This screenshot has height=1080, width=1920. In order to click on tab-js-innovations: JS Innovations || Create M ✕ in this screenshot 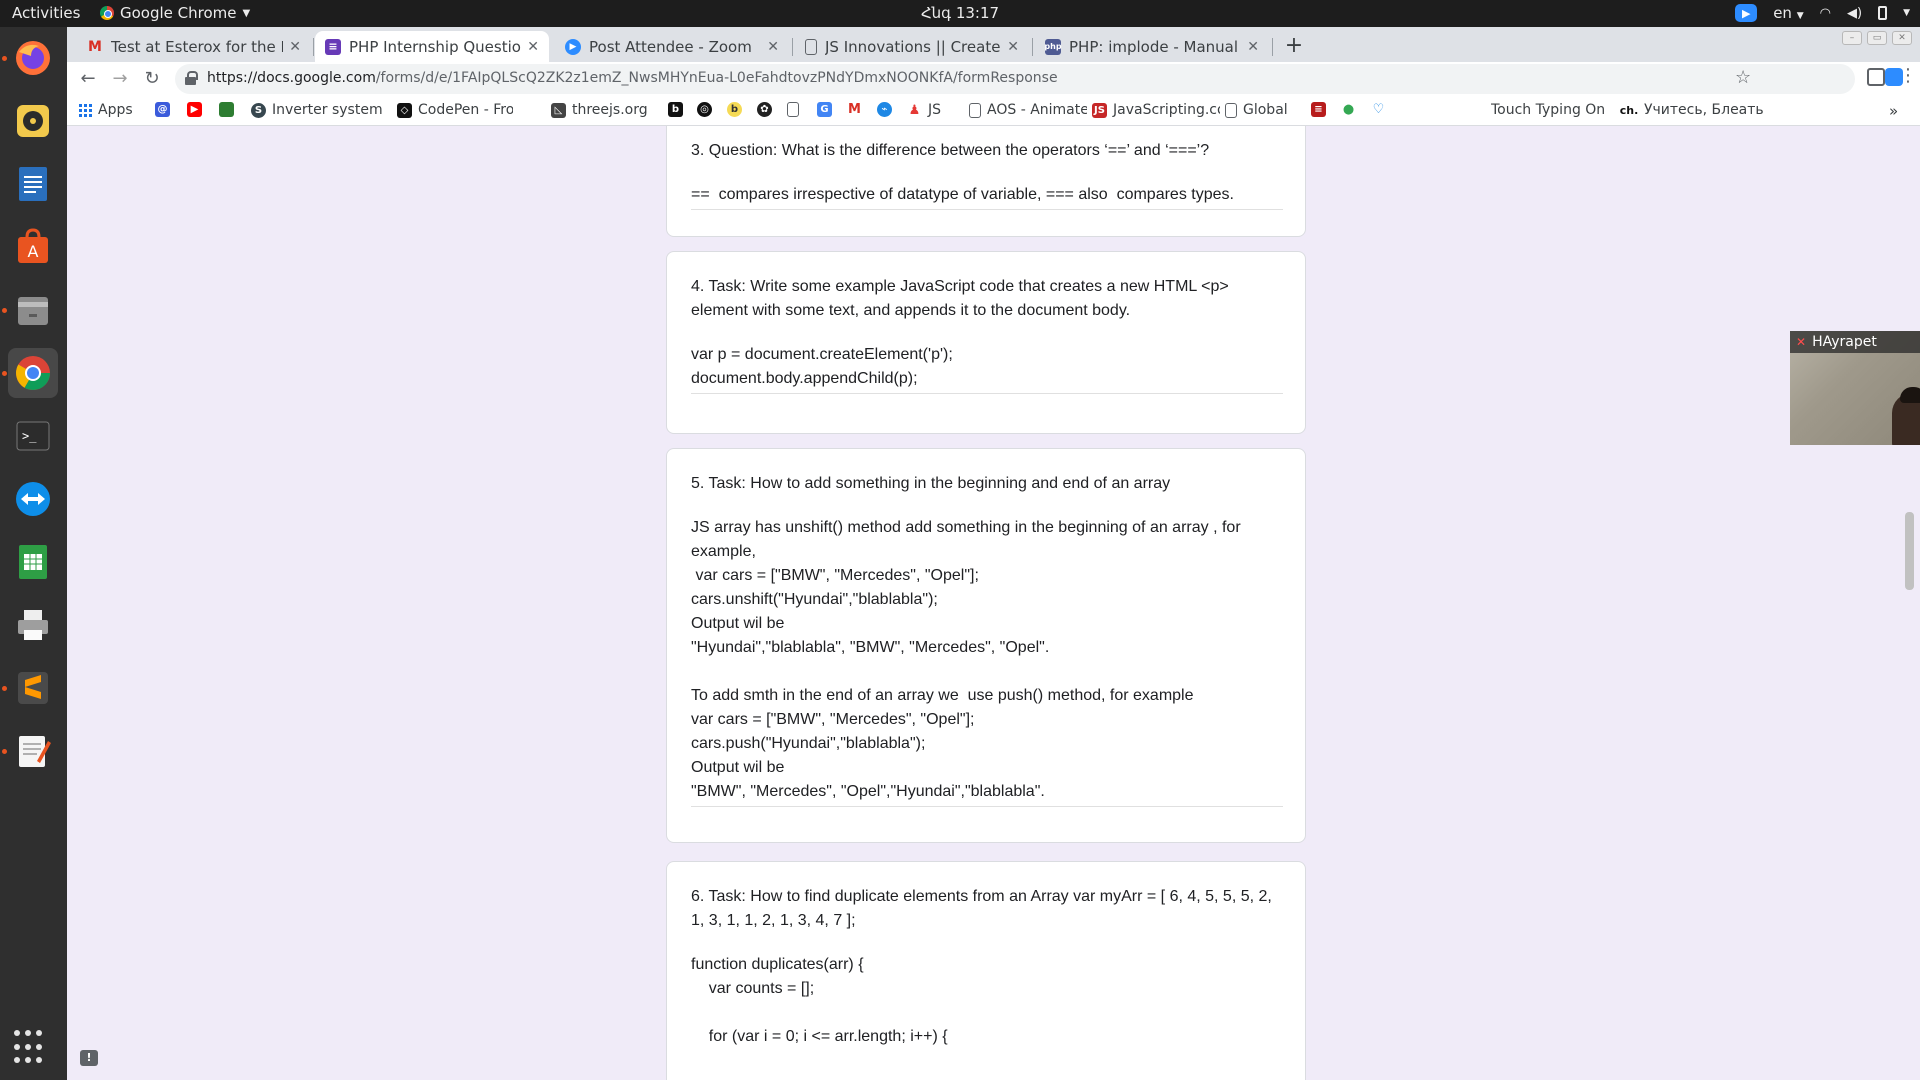, I will do `click(912, 46)`.